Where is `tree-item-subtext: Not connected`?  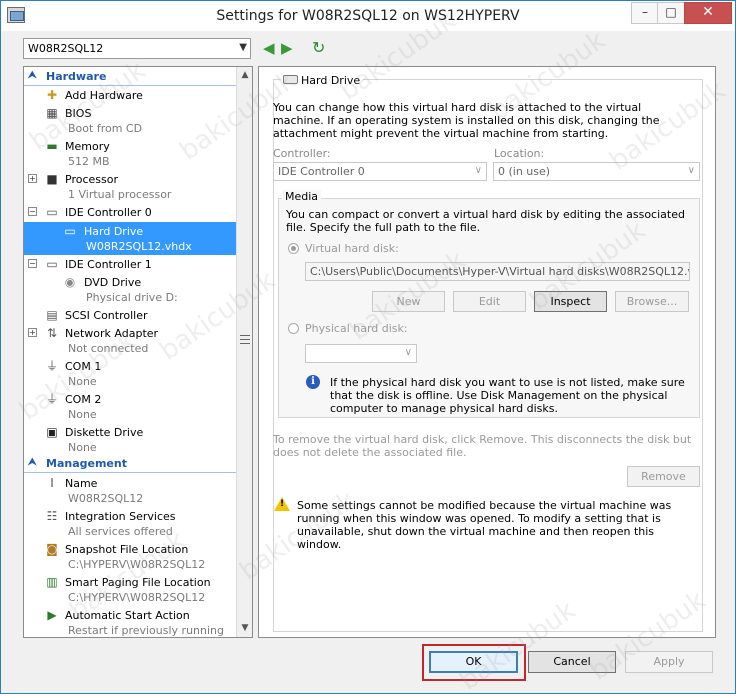 tree-item-subtext: Not connected is located at coordinates (108, 348).